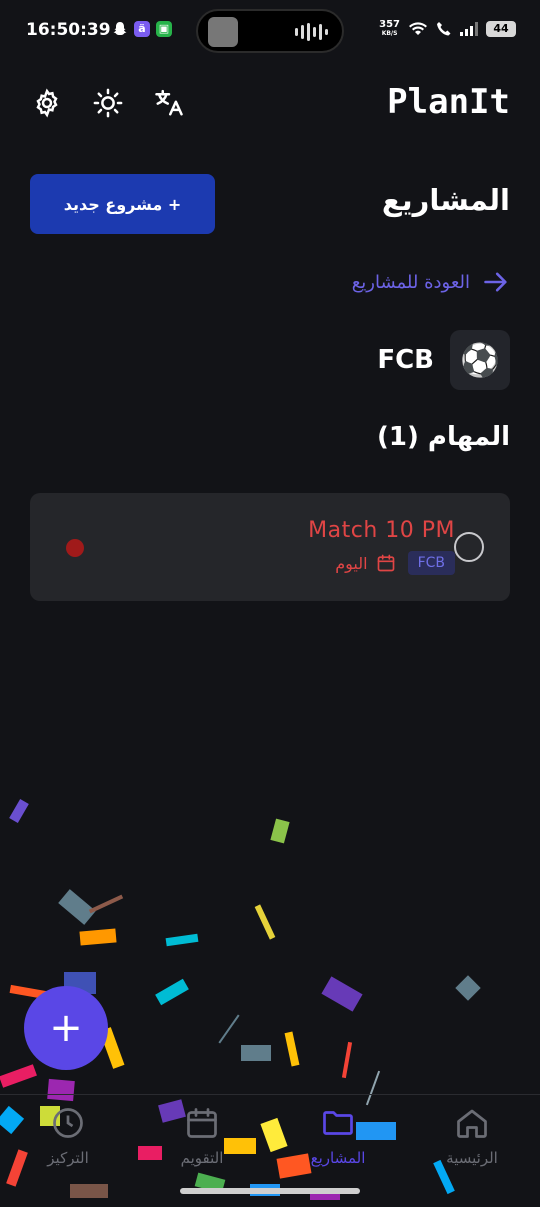 Image resolution: width=540 pixels, height=1207 pixels. I want to click on battery-indicator: 44, so click(501, 28).